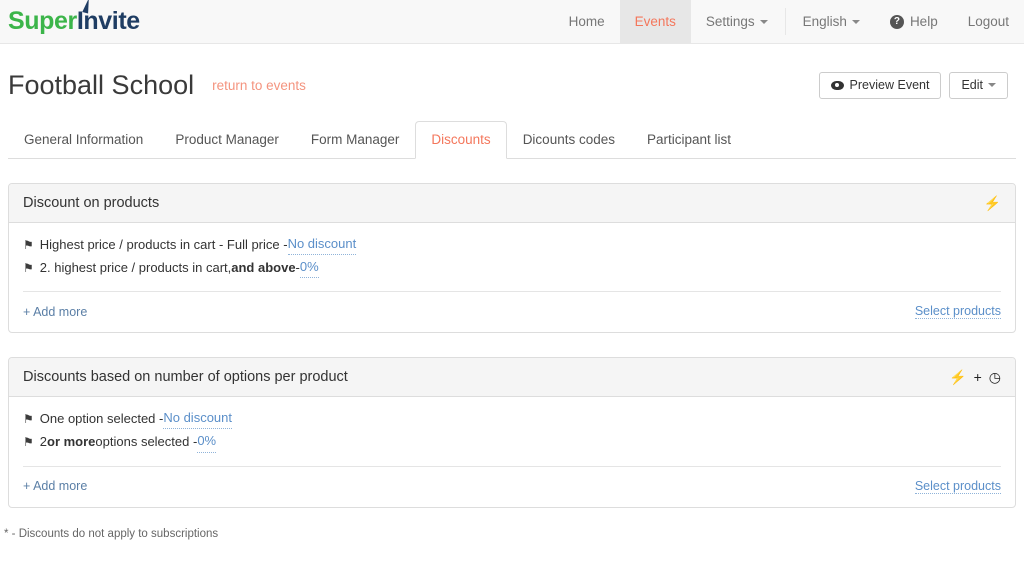  I want to click on header-actions: Preview Event Edit, so click(913, 85).